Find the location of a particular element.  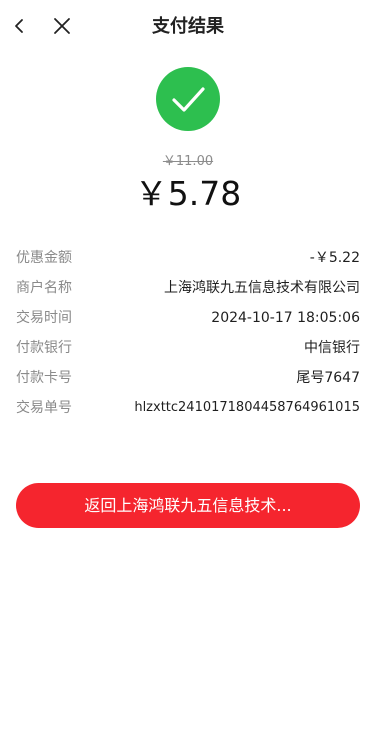

detail-row-merchant: 商户名称 上海鸿联九五信息技术有限公司 is located at coordinates (188, 289).